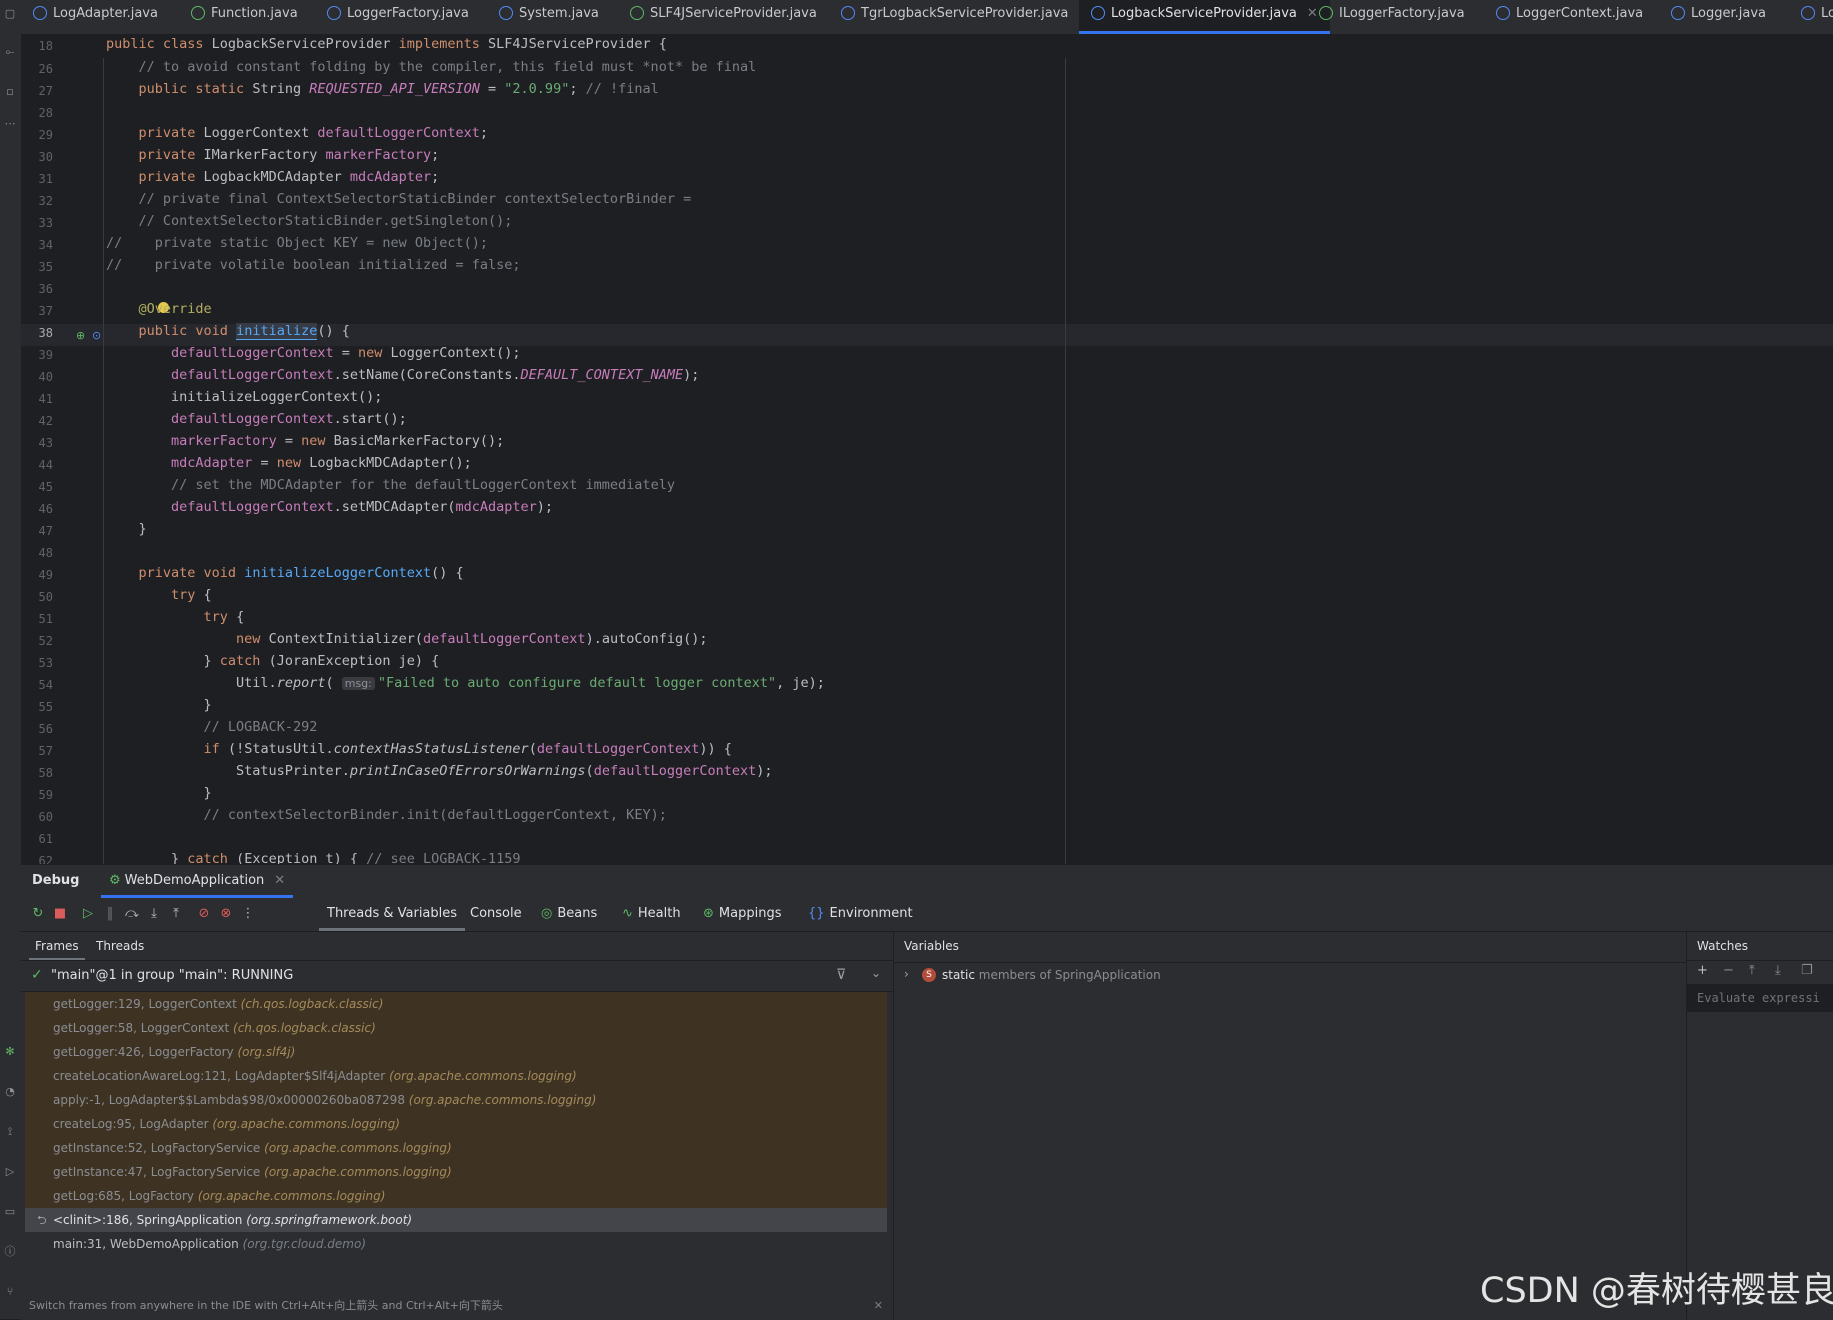  Describe the element at coordinates (398, 17) in the screenshot. I see `tab-loggerfactory: LoggerFactory.java` at that location.